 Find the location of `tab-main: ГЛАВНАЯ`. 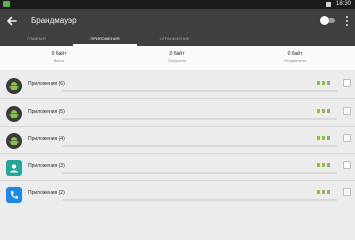

tab-main: ГЛАВНАЯ is located at coordinates (36, 39).